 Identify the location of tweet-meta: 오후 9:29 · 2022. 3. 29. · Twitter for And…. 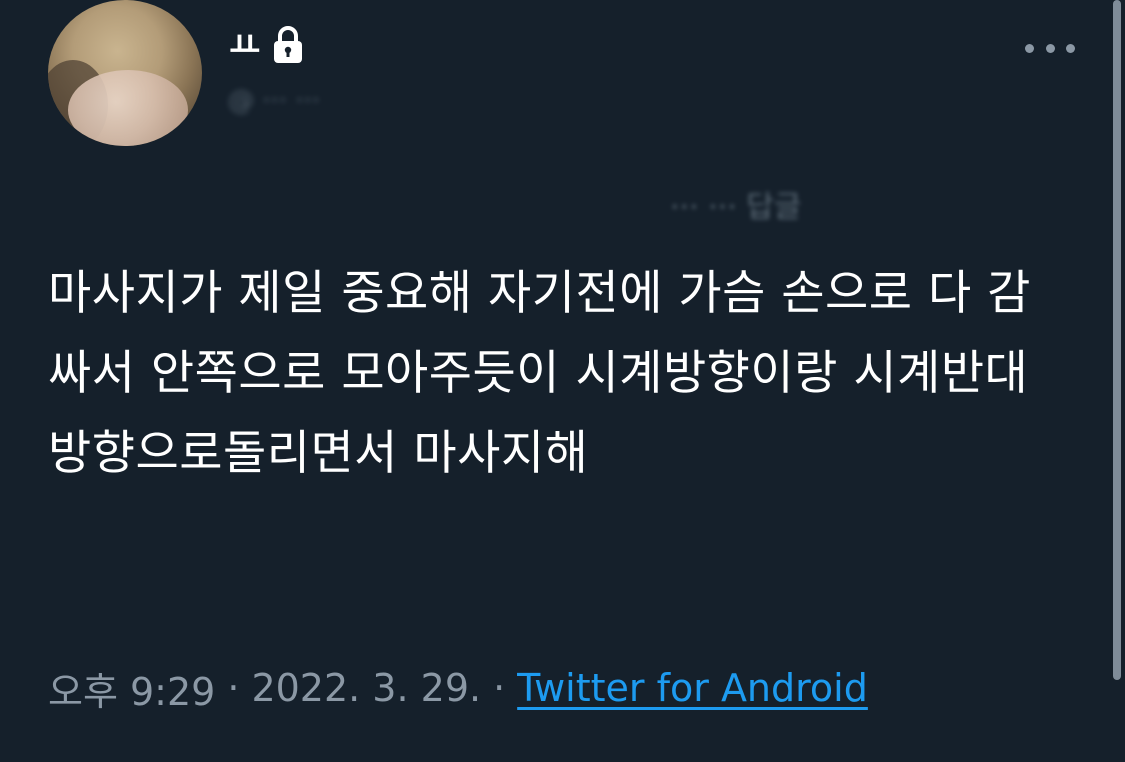
(458, 688).